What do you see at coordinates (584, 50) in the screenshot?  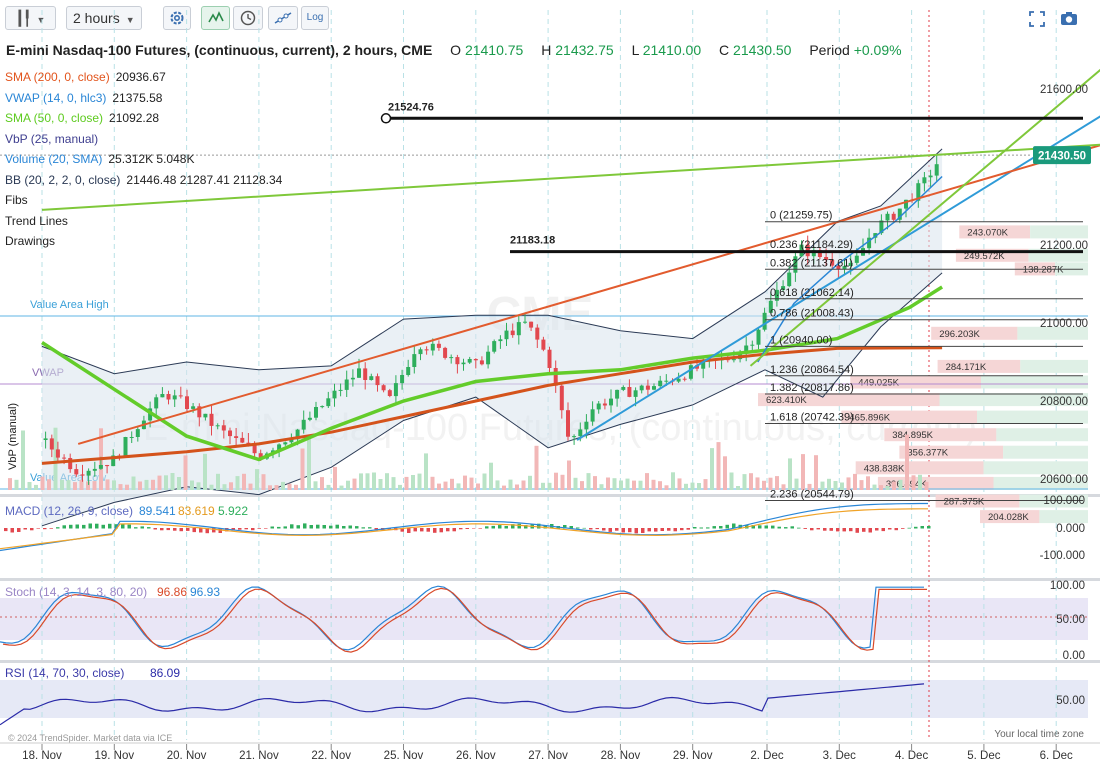 I see `high-value: 21432.75` at bounding box center [584, 50].